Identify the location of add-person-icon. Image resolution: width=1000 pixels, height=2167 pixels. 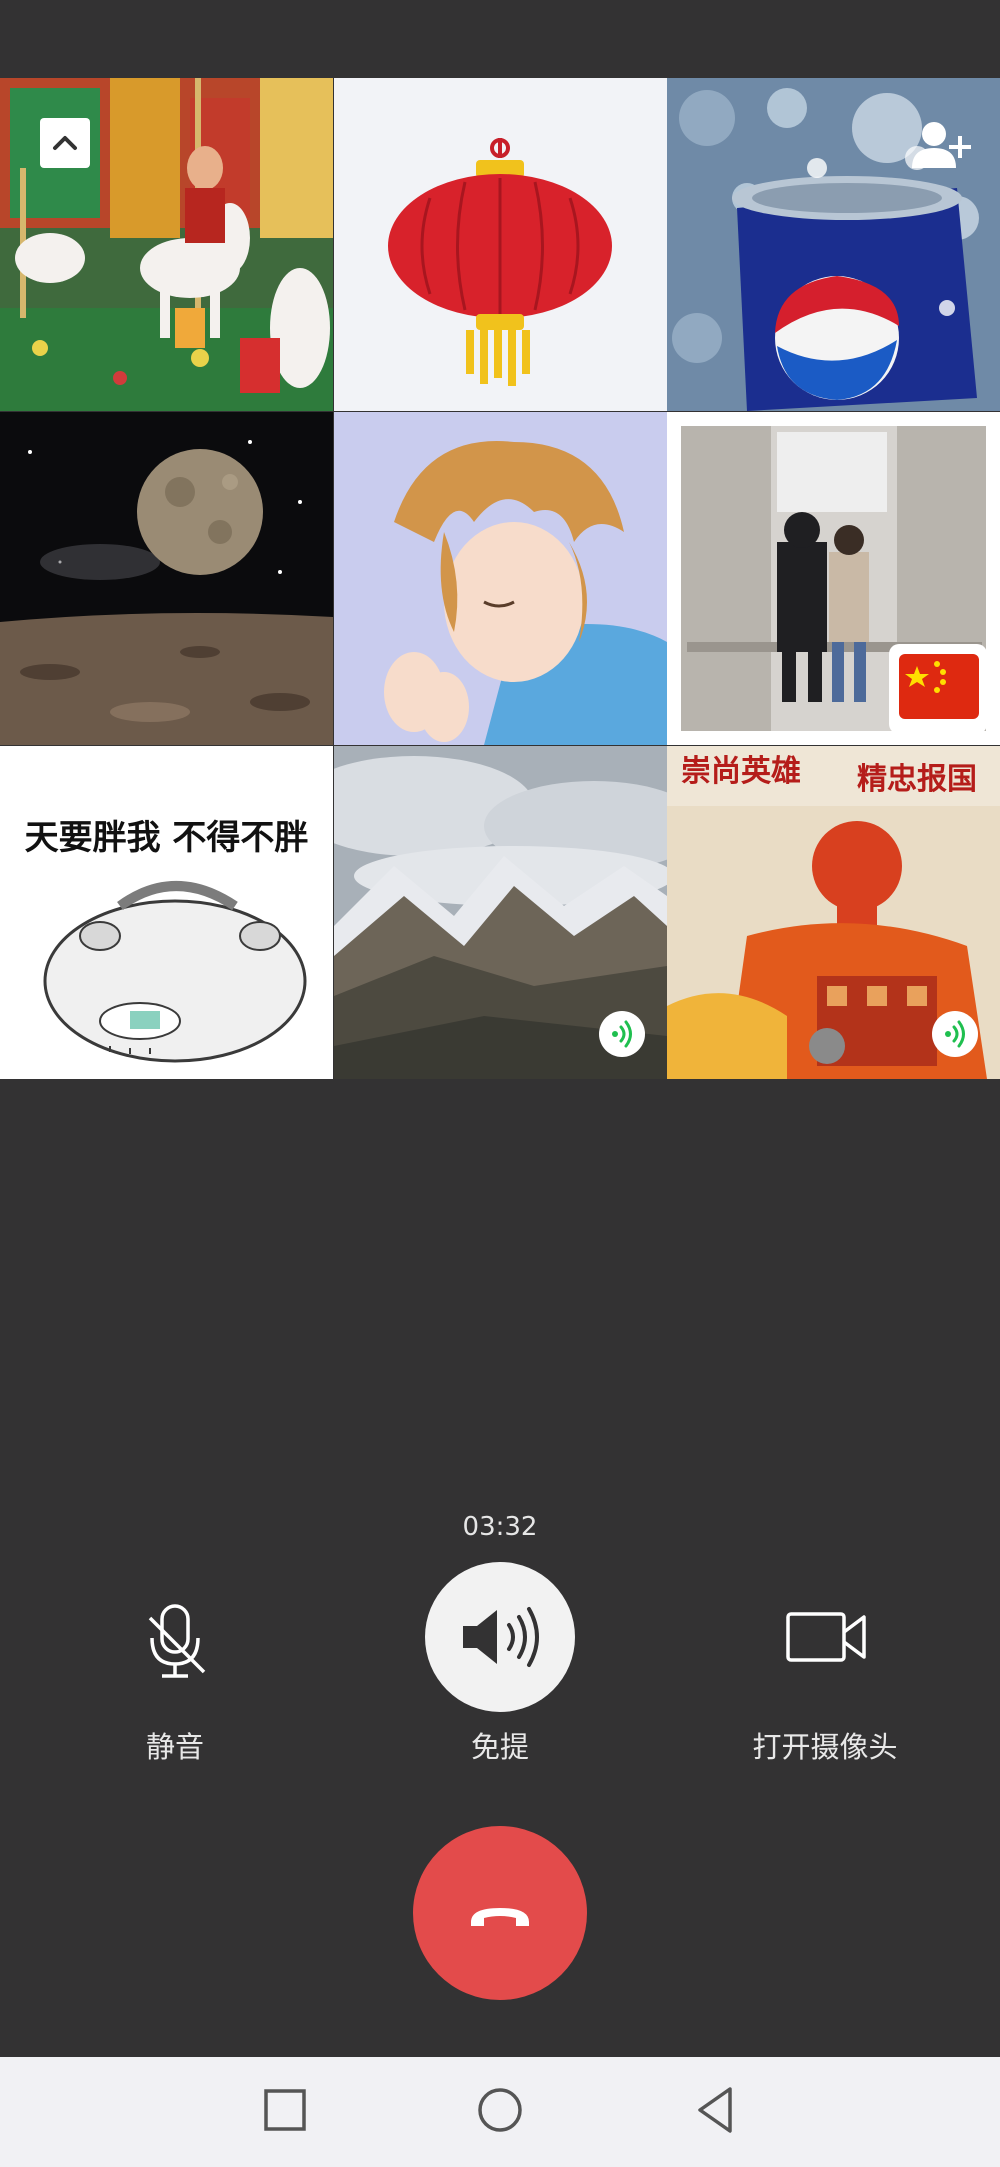
(941, 145).